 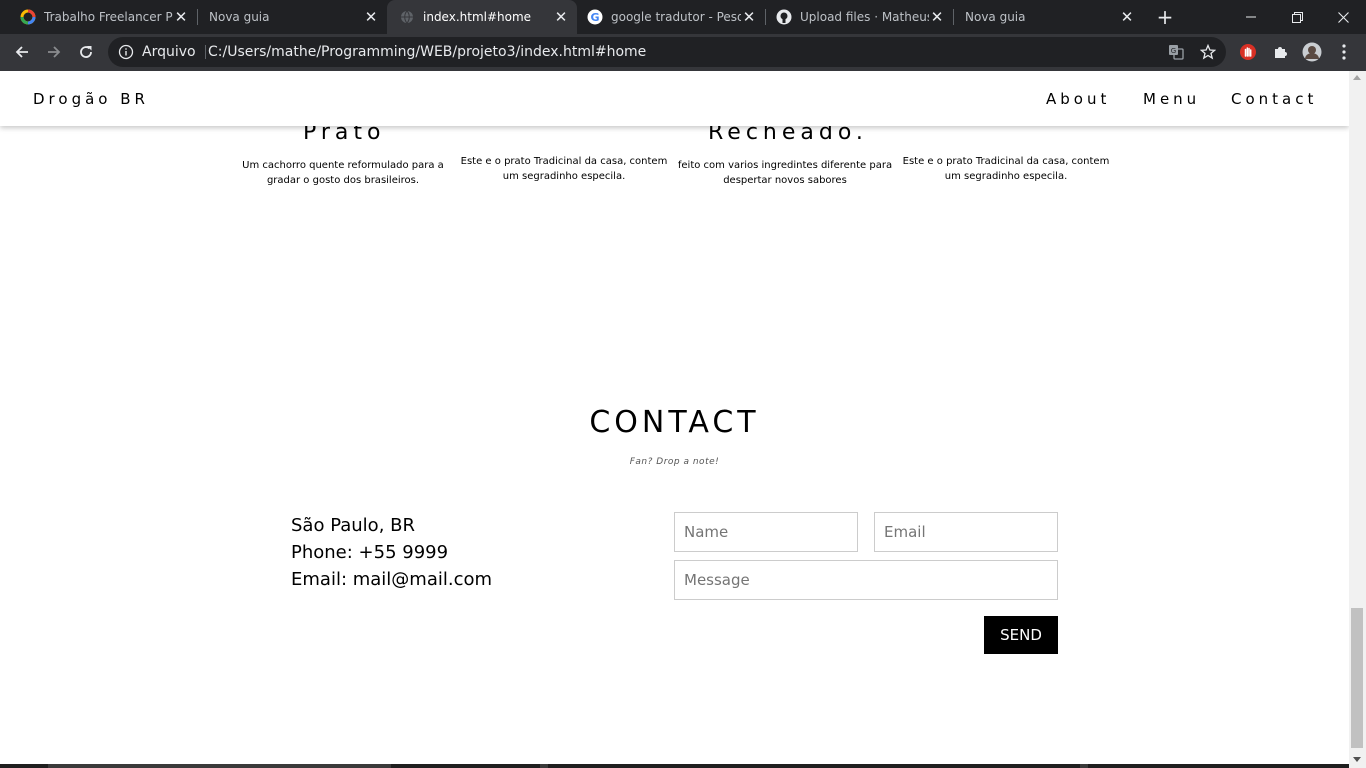 I want to click on reload-icon, so click(x=86, y=52).